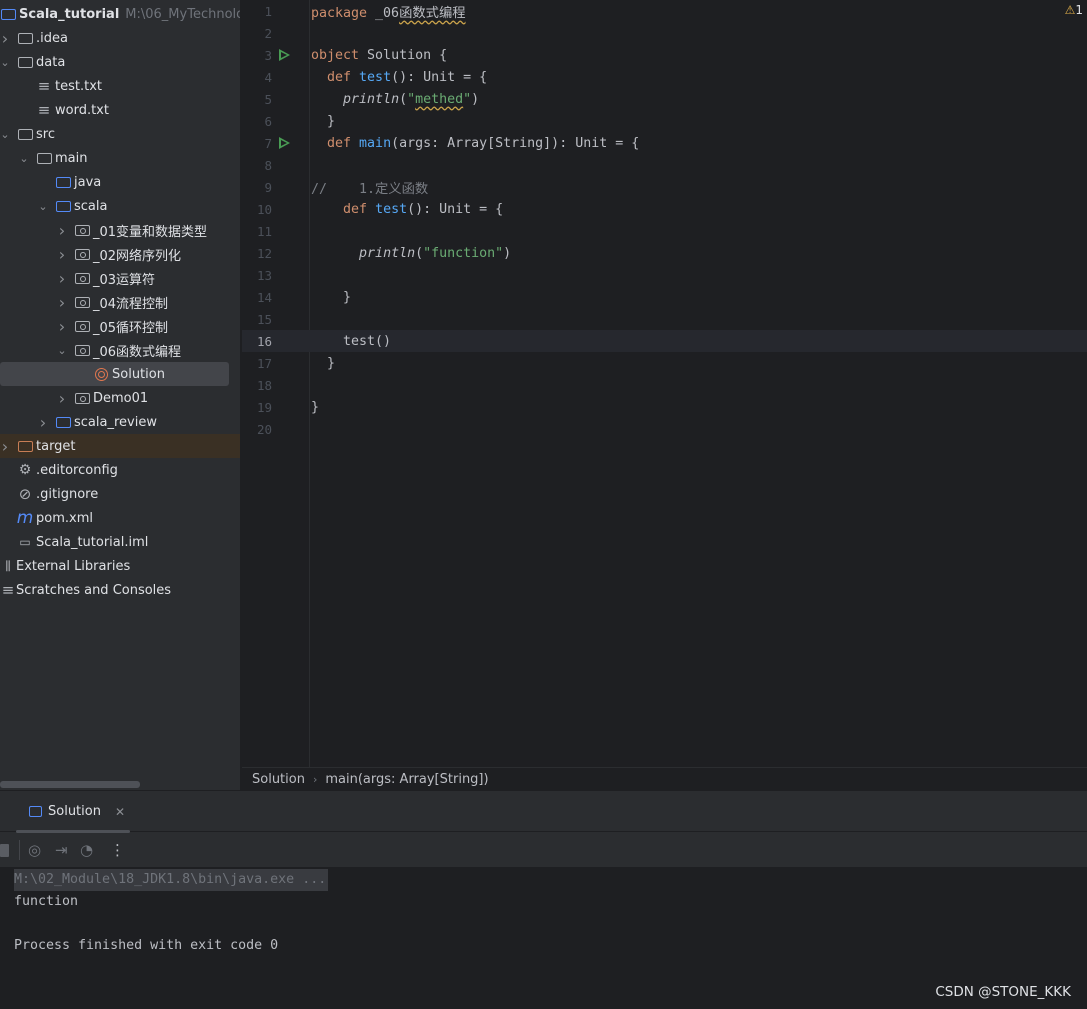 The width and height of the screenshot is (1087, 1009). I want to click on code-line: 13, so click(664, 275).